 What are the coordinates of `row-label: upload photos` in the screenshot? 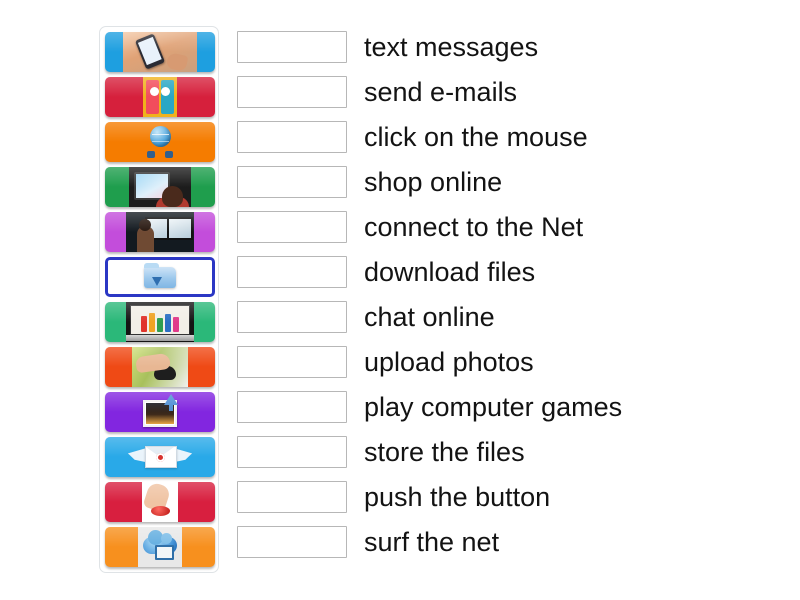 It's located at (449, 362).